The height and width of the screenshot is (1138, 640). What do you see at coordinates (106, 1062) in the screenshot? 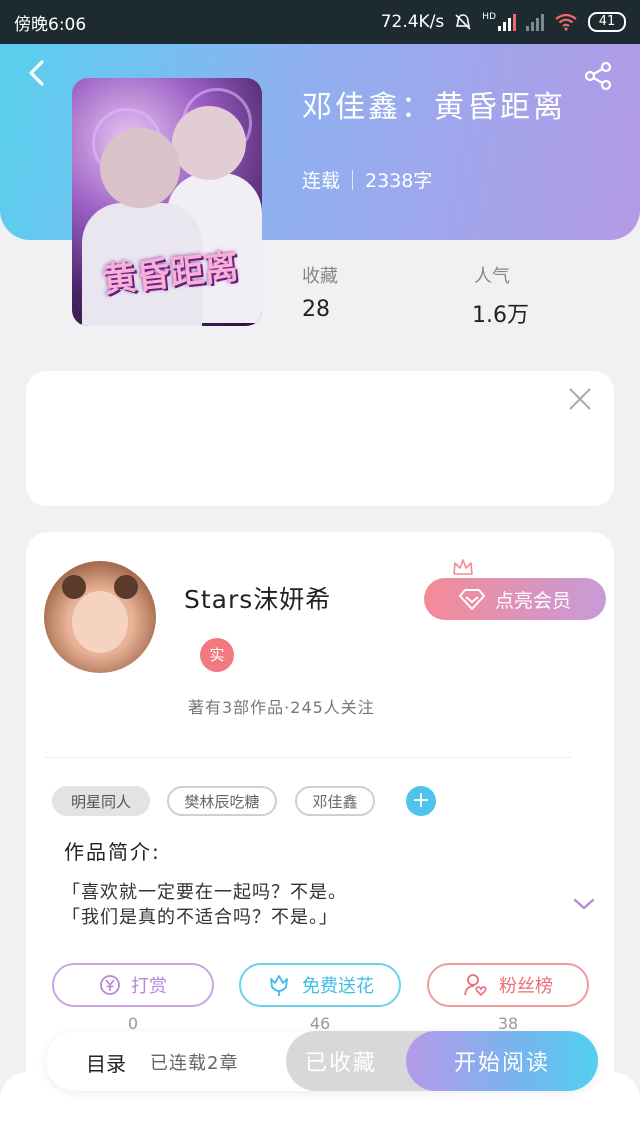
I see `toc-button: 目录` at bounding box center [106, 1062].